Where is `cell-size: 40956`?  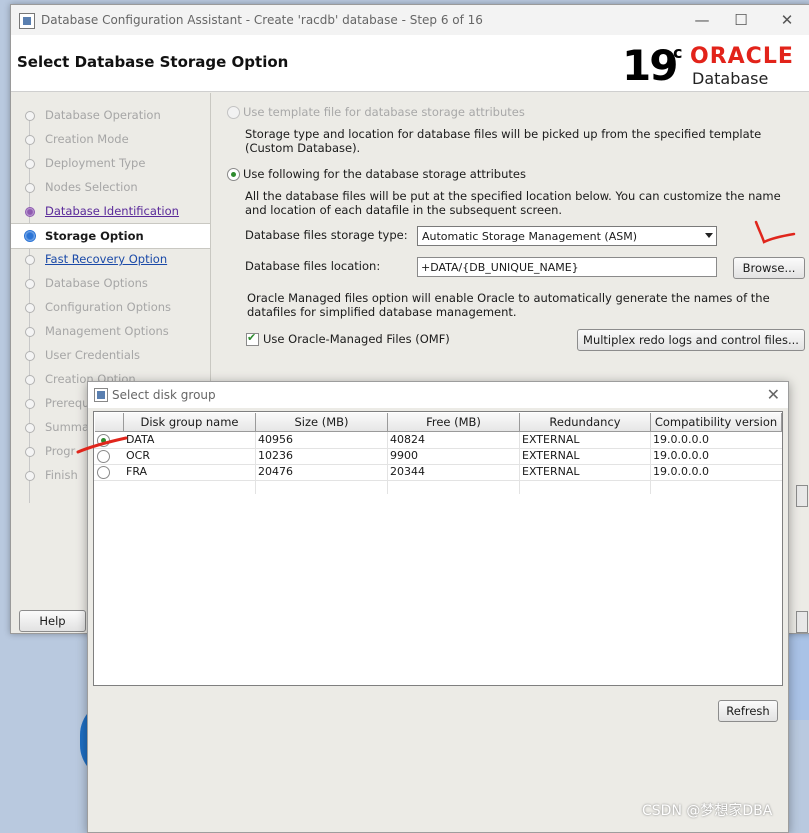
cell-size: 40956 is located at coordinates (275, 439).